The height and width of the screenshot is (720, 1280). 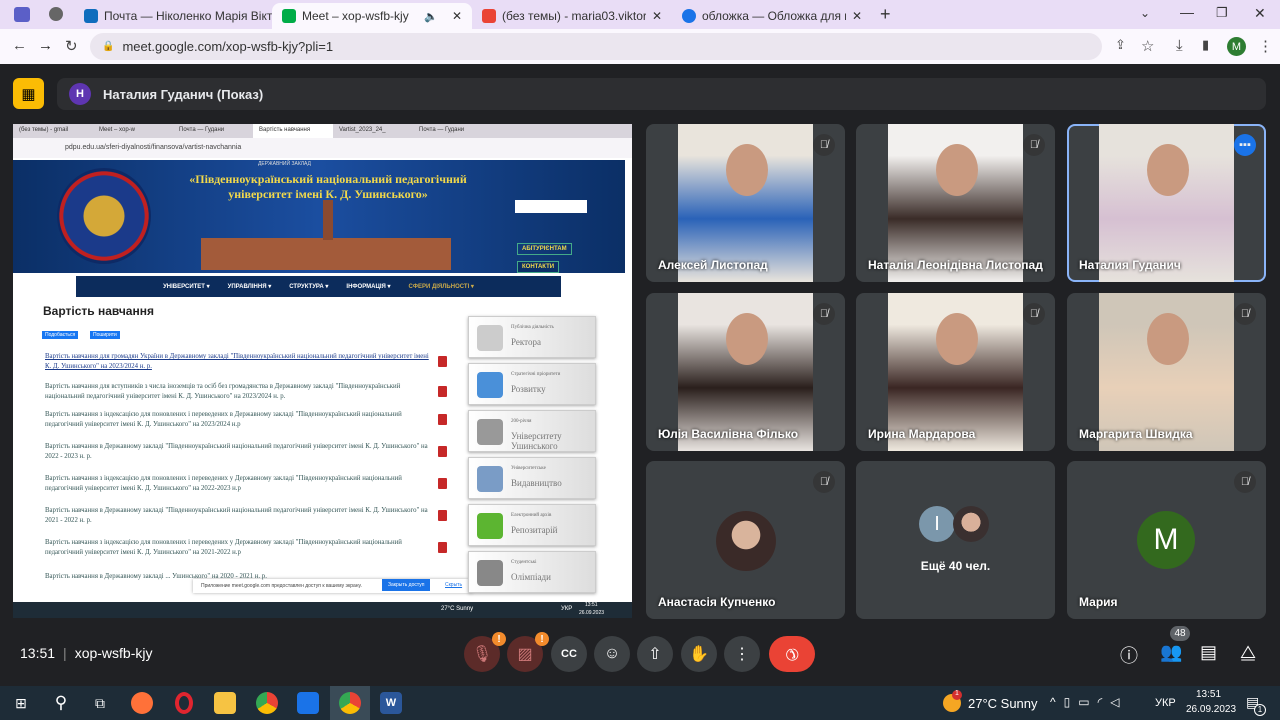 I want to click on nav-item: УПРАВЛІННЯ ▾, so click(x=250, y=286).